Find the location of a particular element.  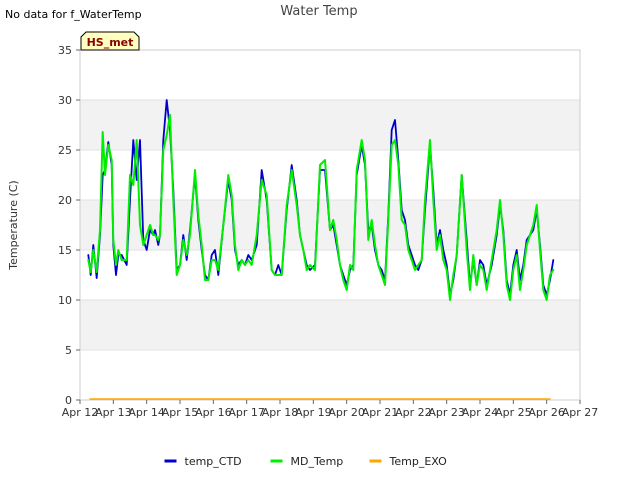

badge-label: HS_met is located at coordinates (110, 42).